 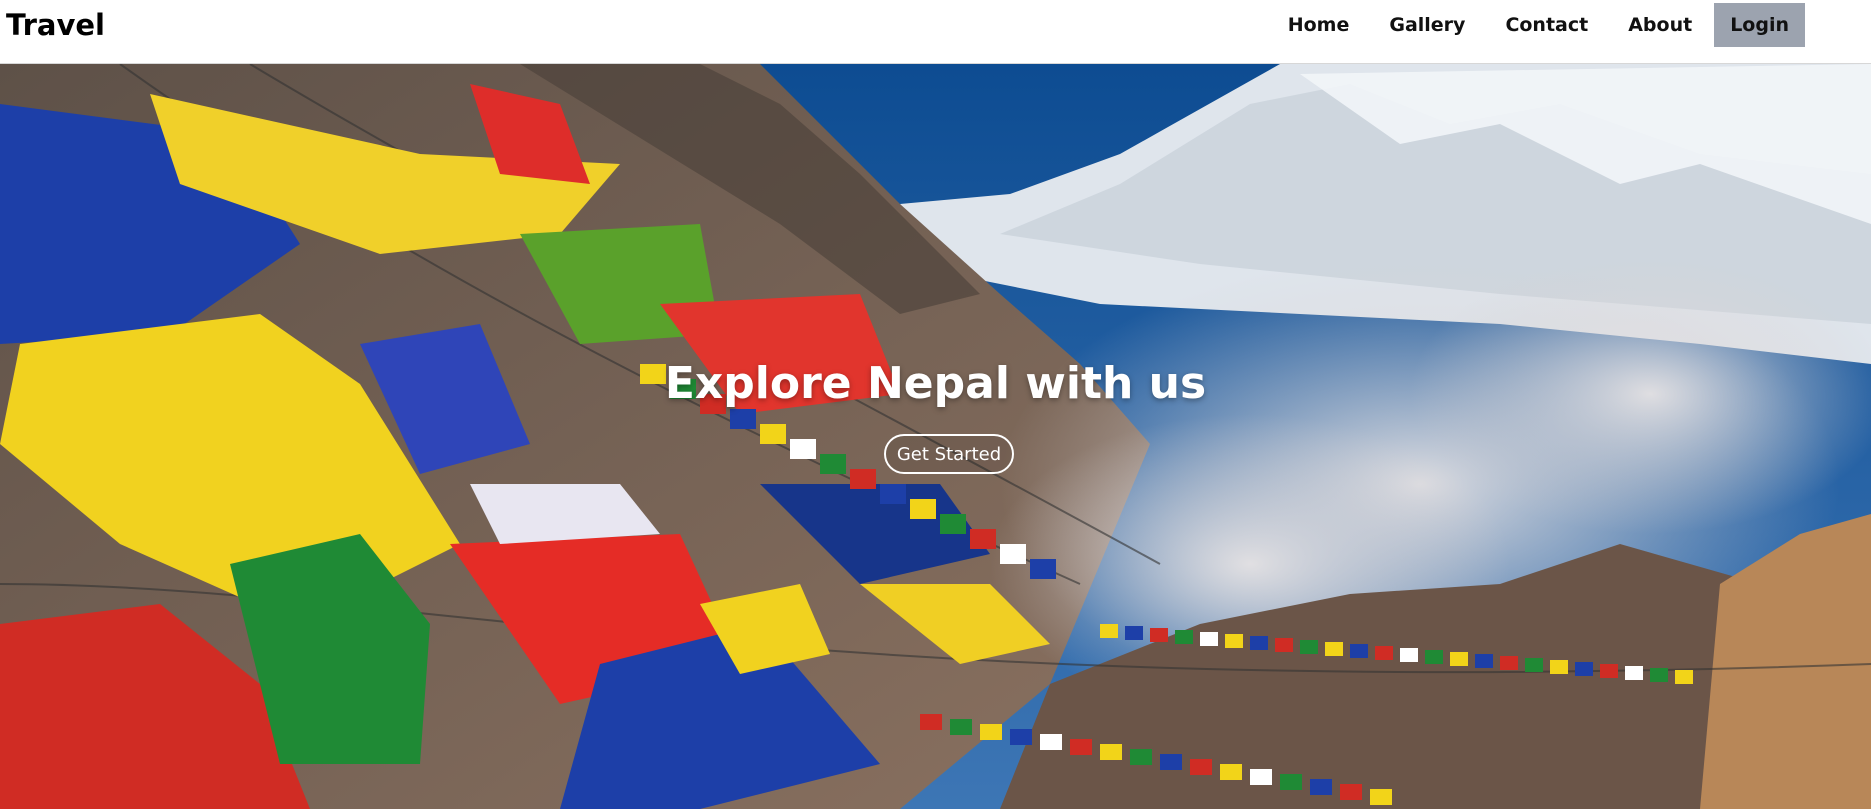 What do you see at coordinates (1546, 25) in the screenshot?
I see `nav-contact-link: Contact` at bounding box center [1546, 25].